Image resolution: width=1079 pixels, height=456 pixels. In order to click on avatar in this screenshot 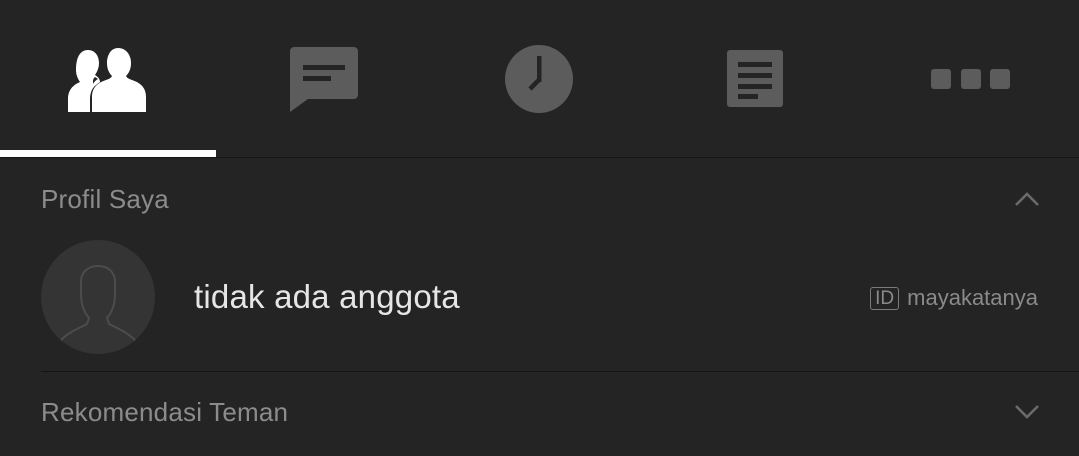, I will do `click(98, 297)`.